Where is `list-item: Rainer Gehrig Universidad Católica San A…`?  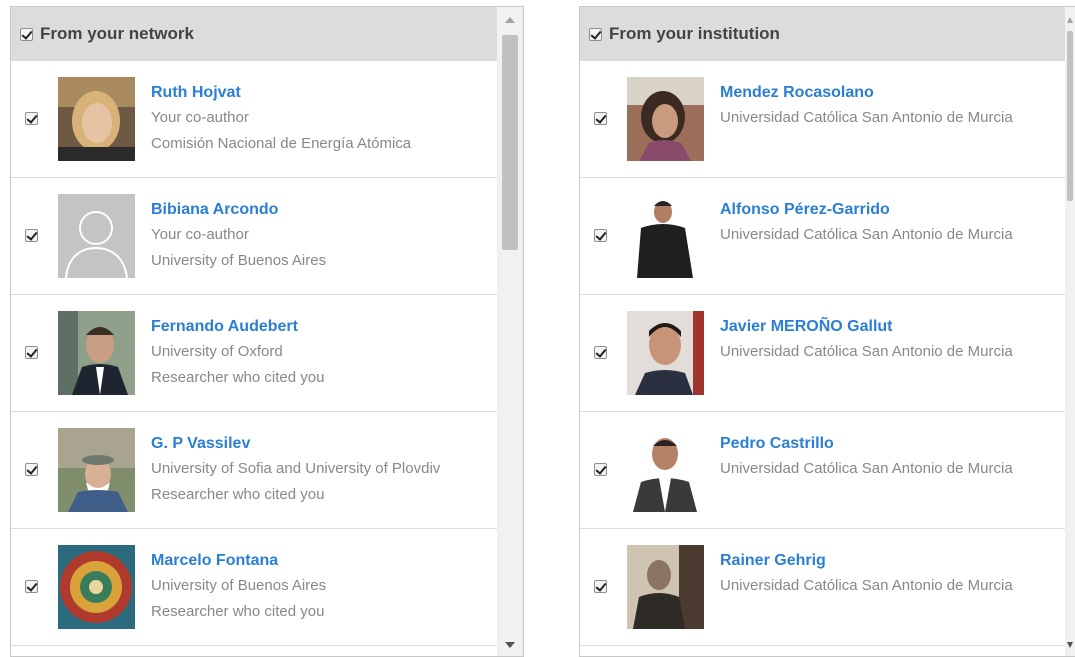 list-item: Rainer Gehrig Universidad Católica San A… is located at coordinates (823, 587).